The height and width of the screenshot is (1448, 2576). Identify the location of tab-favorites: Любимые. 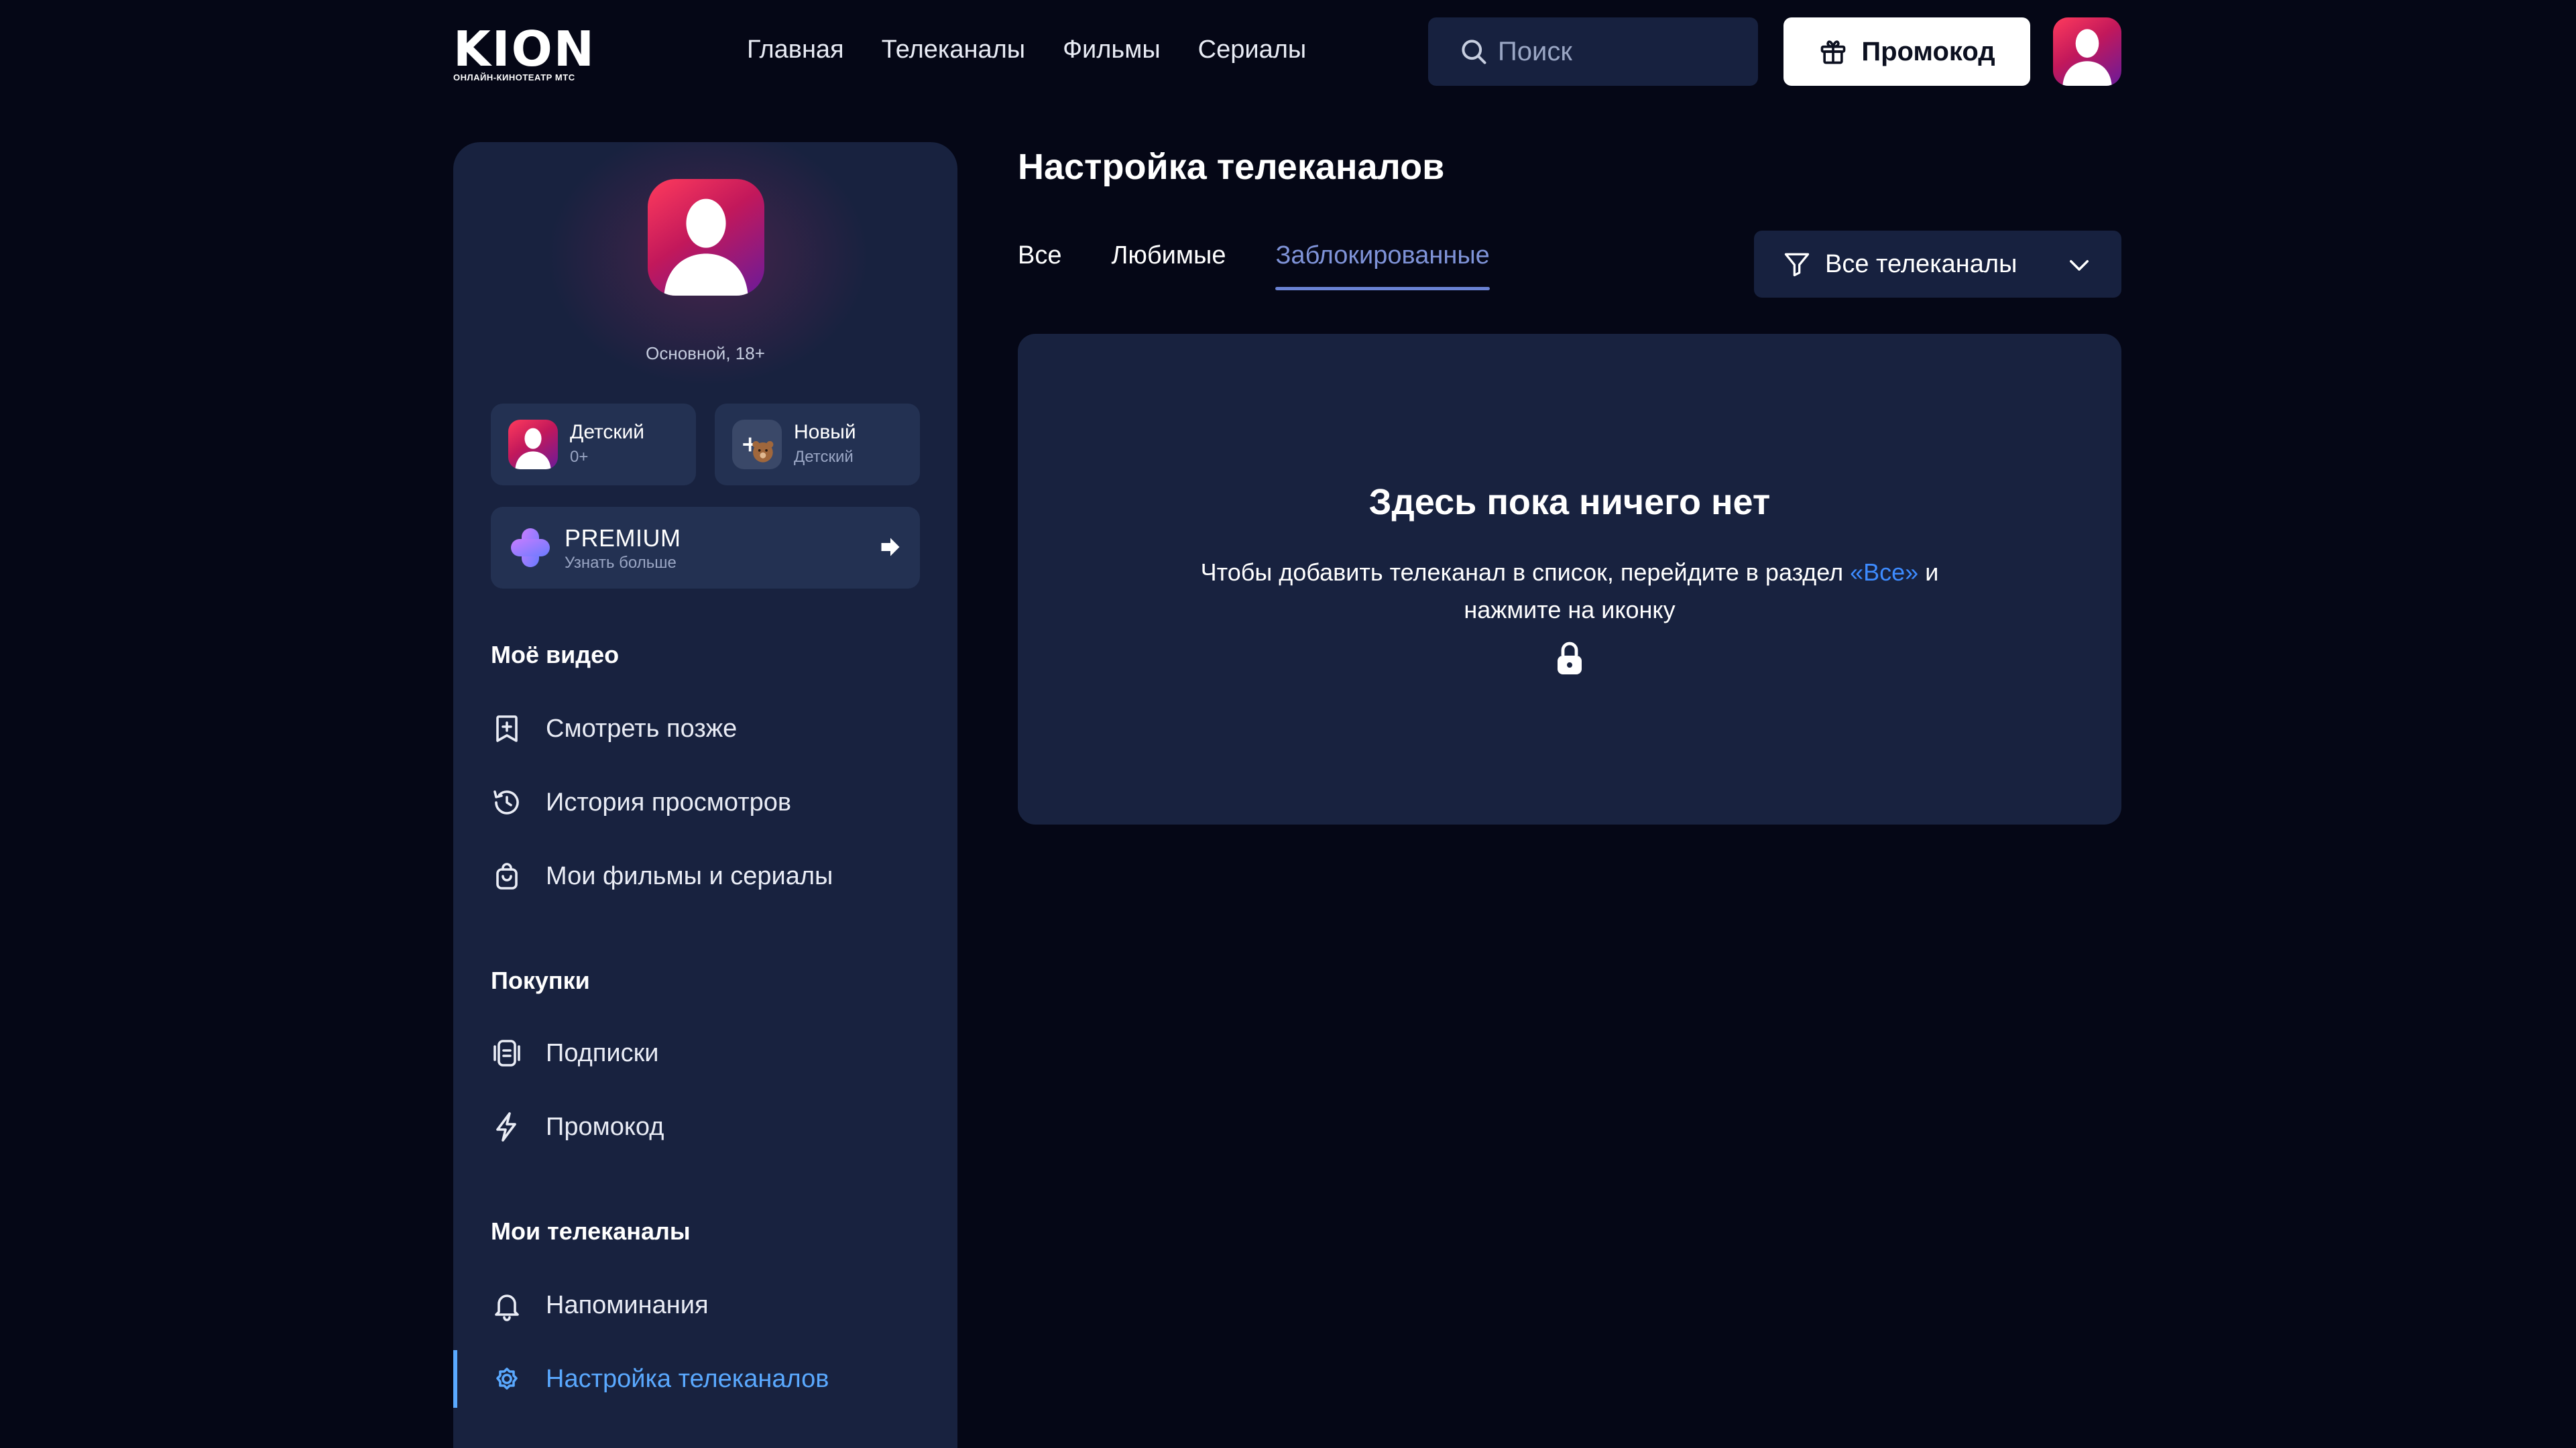
(1168, 265).